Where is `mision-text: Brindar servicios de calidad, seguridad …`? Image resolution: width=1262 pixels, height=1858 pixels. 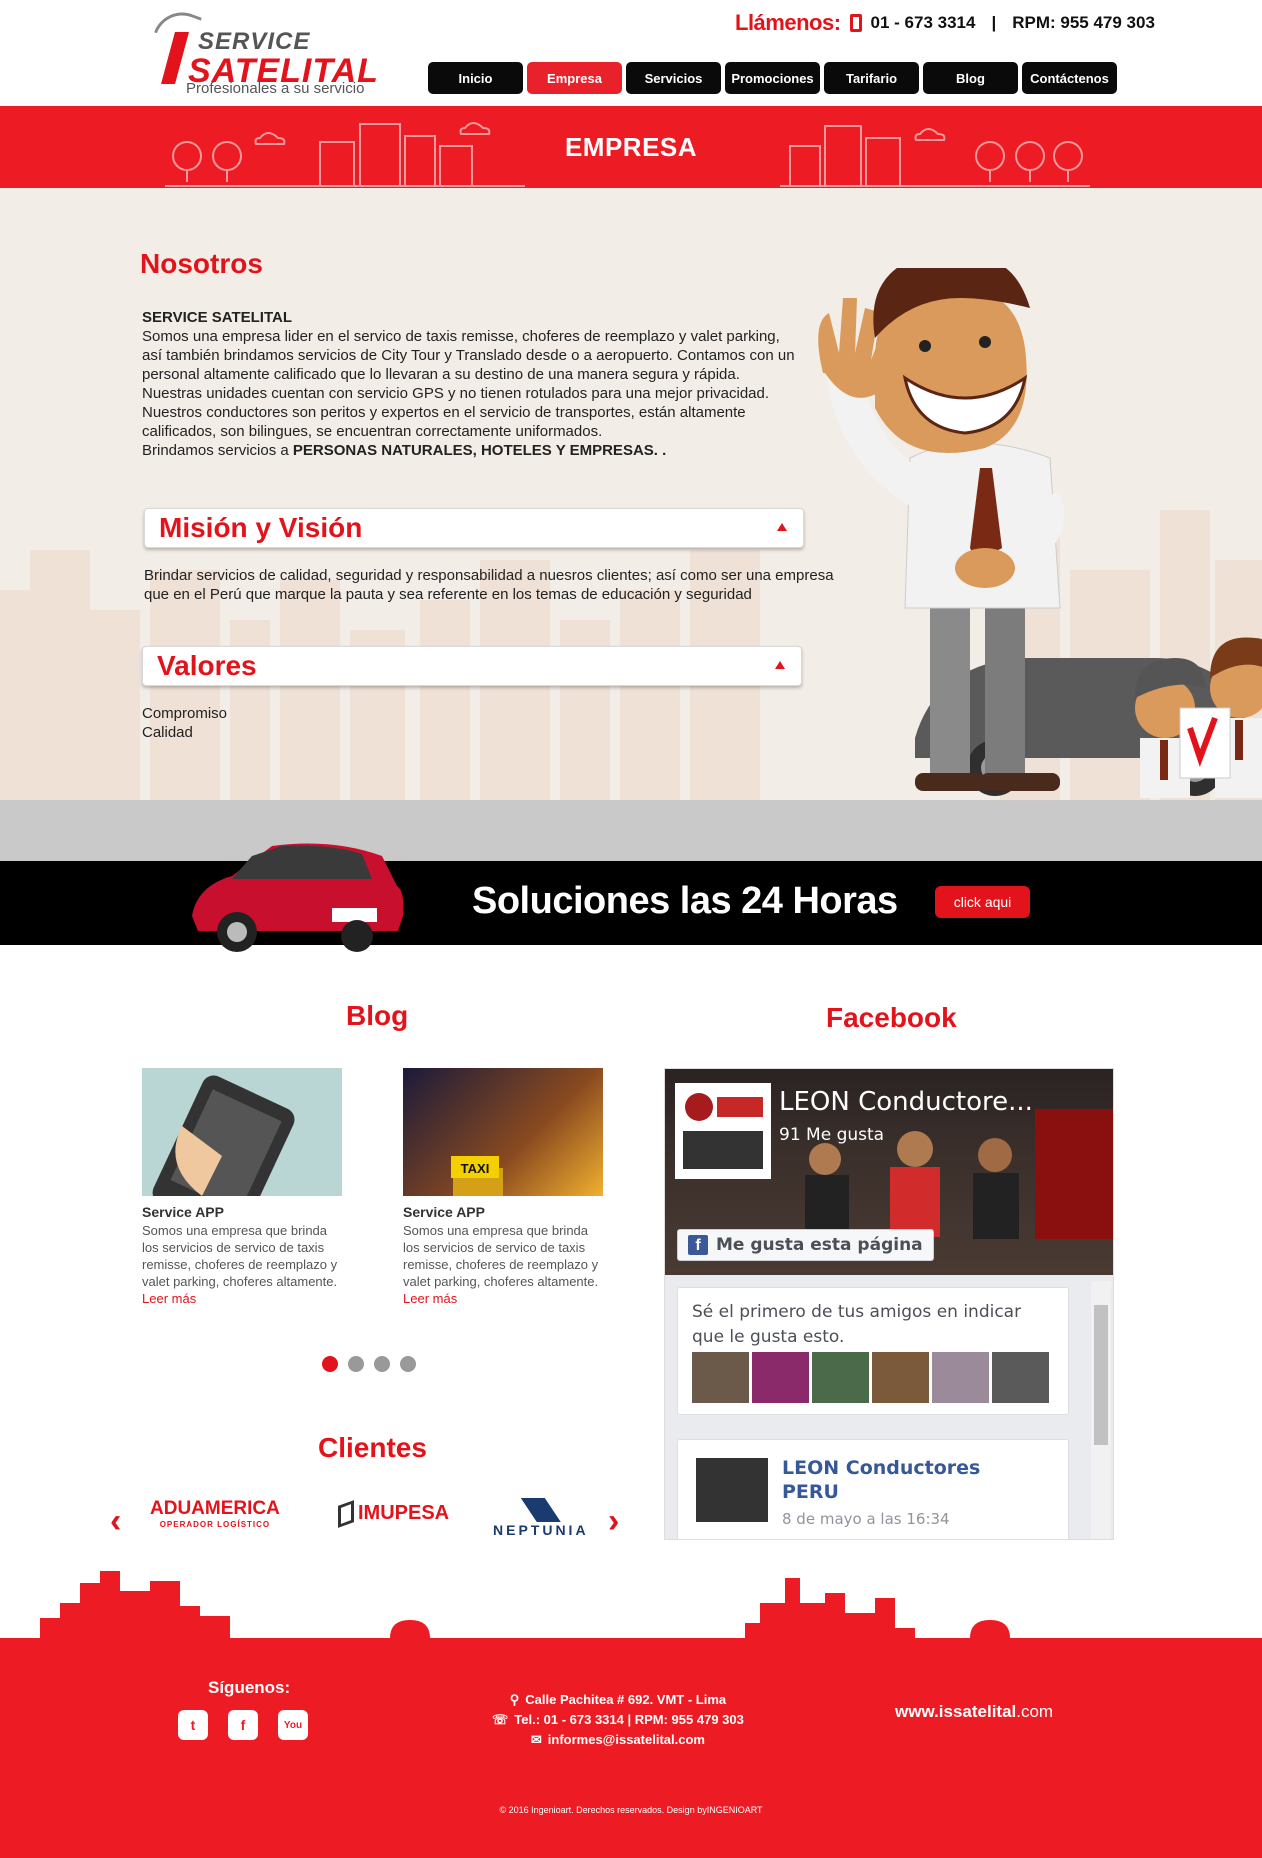
mision-text: Brindar servicios de calidad, seguridad … is located at coordinates (489, 585).